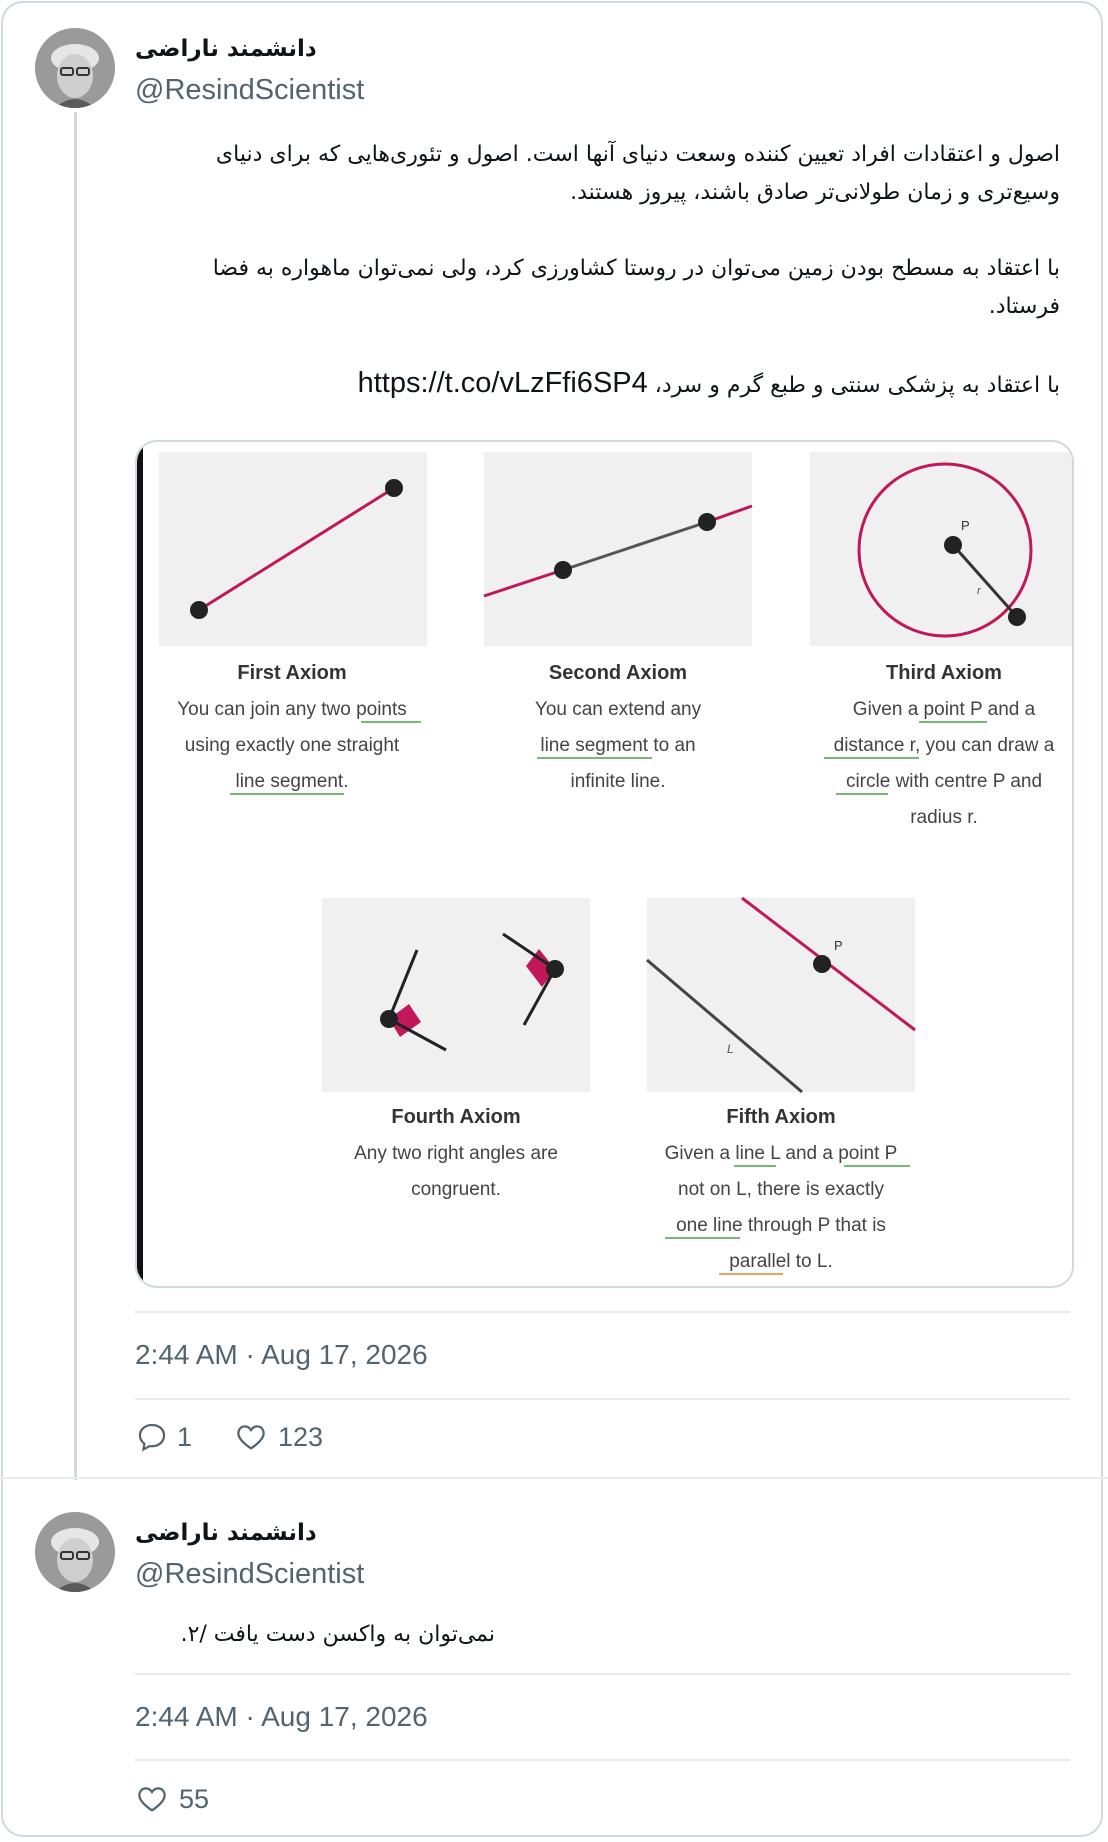 This screenshot has width=1108, height=1842. Describe the element at coordinates (75, 796) in the screenshot. I see `thread-connector-line` at that location.